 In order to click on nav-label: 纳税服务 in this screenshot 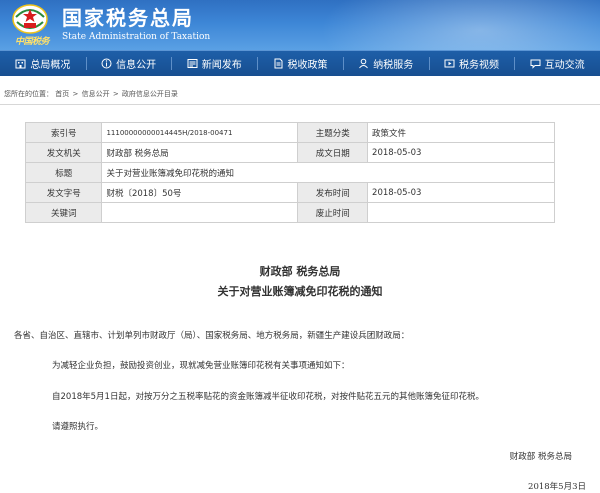, I will do `click(393, 65)`.